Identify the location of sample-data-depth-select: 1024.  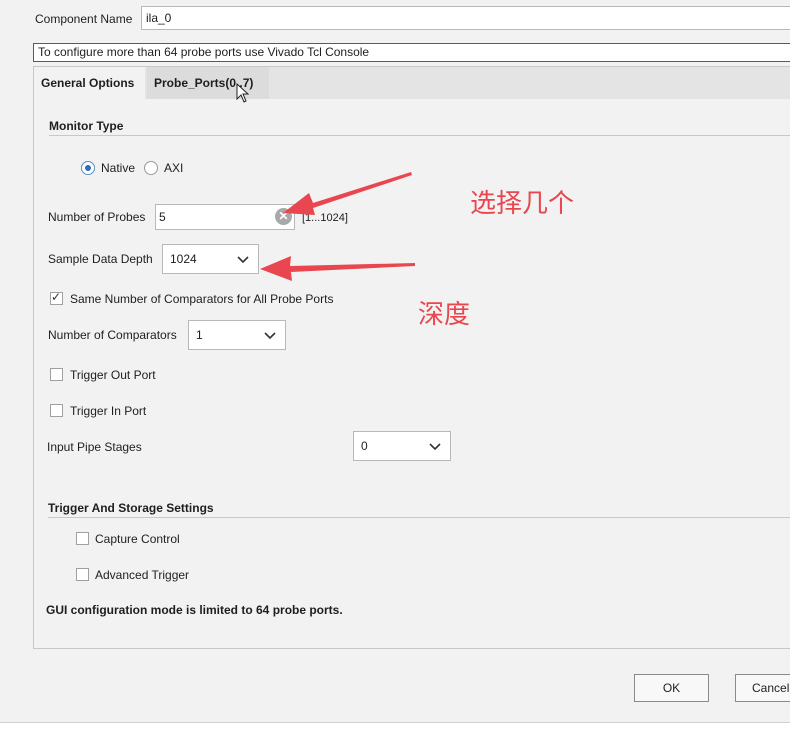
(210, 259).